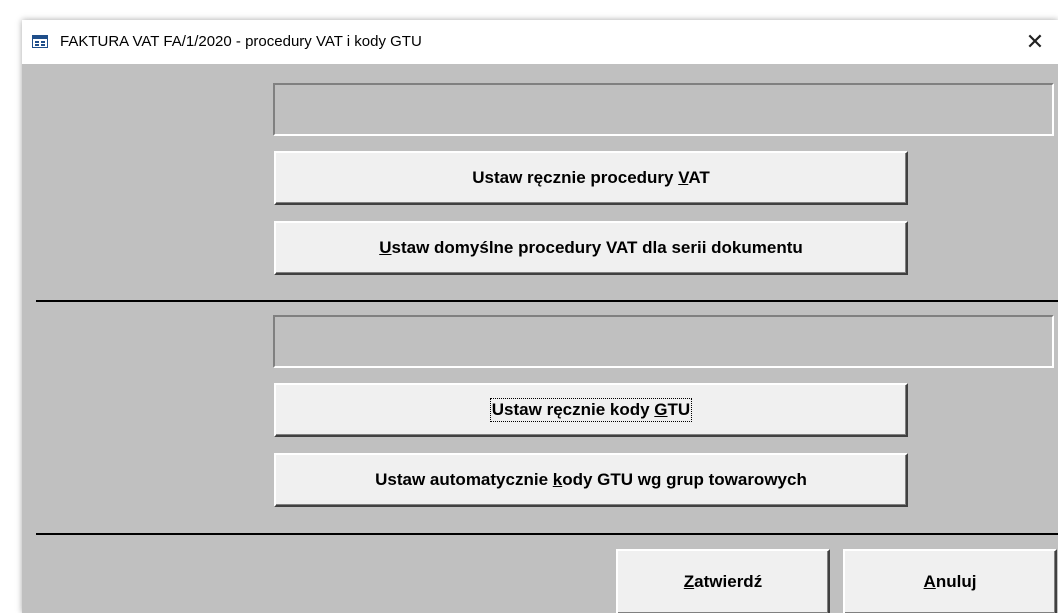  I want to click on set-gtu-codes-manually-button: Ustaw ręcznie kody GTU, so click(591, 410).